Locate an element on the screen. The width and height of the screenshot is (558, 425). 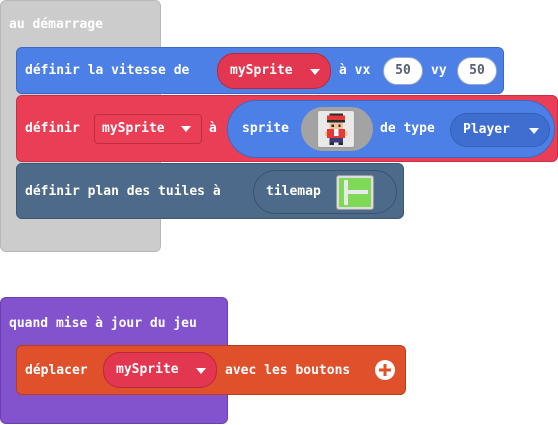
vy-label: vy is located at coordinates (439, 70).